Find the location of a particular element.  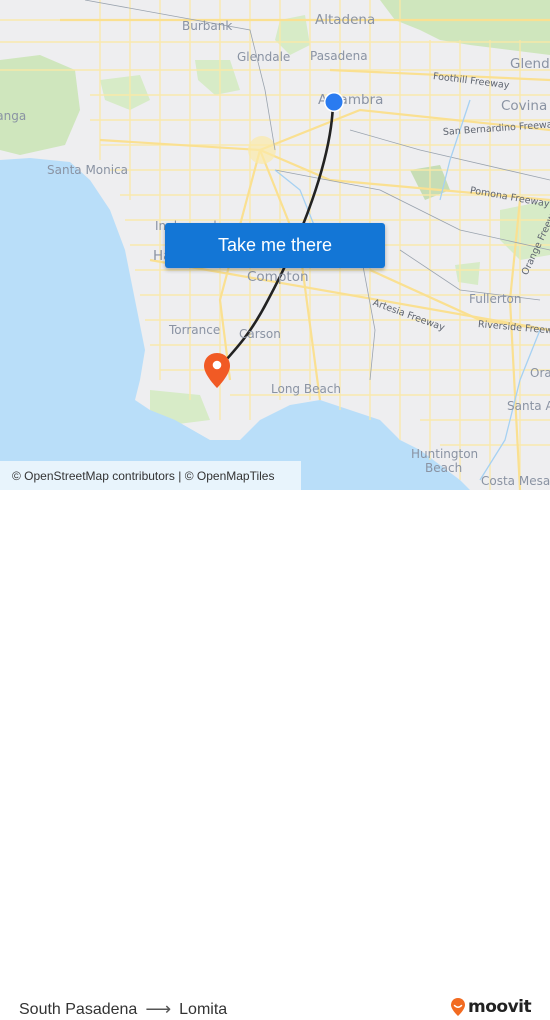

place-label: Fullerton is located at coordinates (495, 299).